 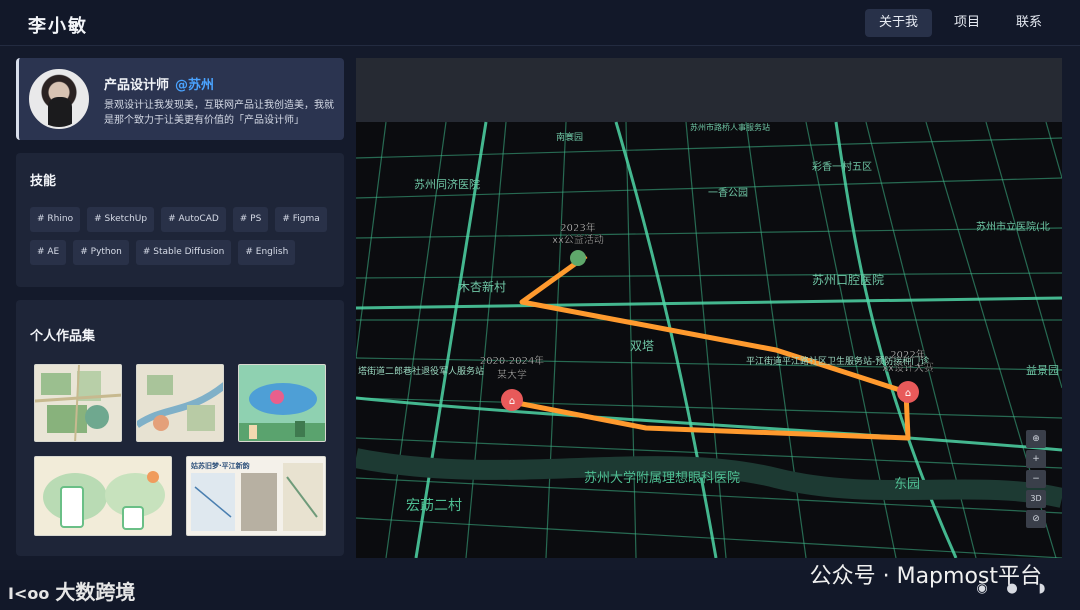 What do you see at coordinates (59, 99) in the screenshot?
I see `avatar` at bounding box center [59, 99].